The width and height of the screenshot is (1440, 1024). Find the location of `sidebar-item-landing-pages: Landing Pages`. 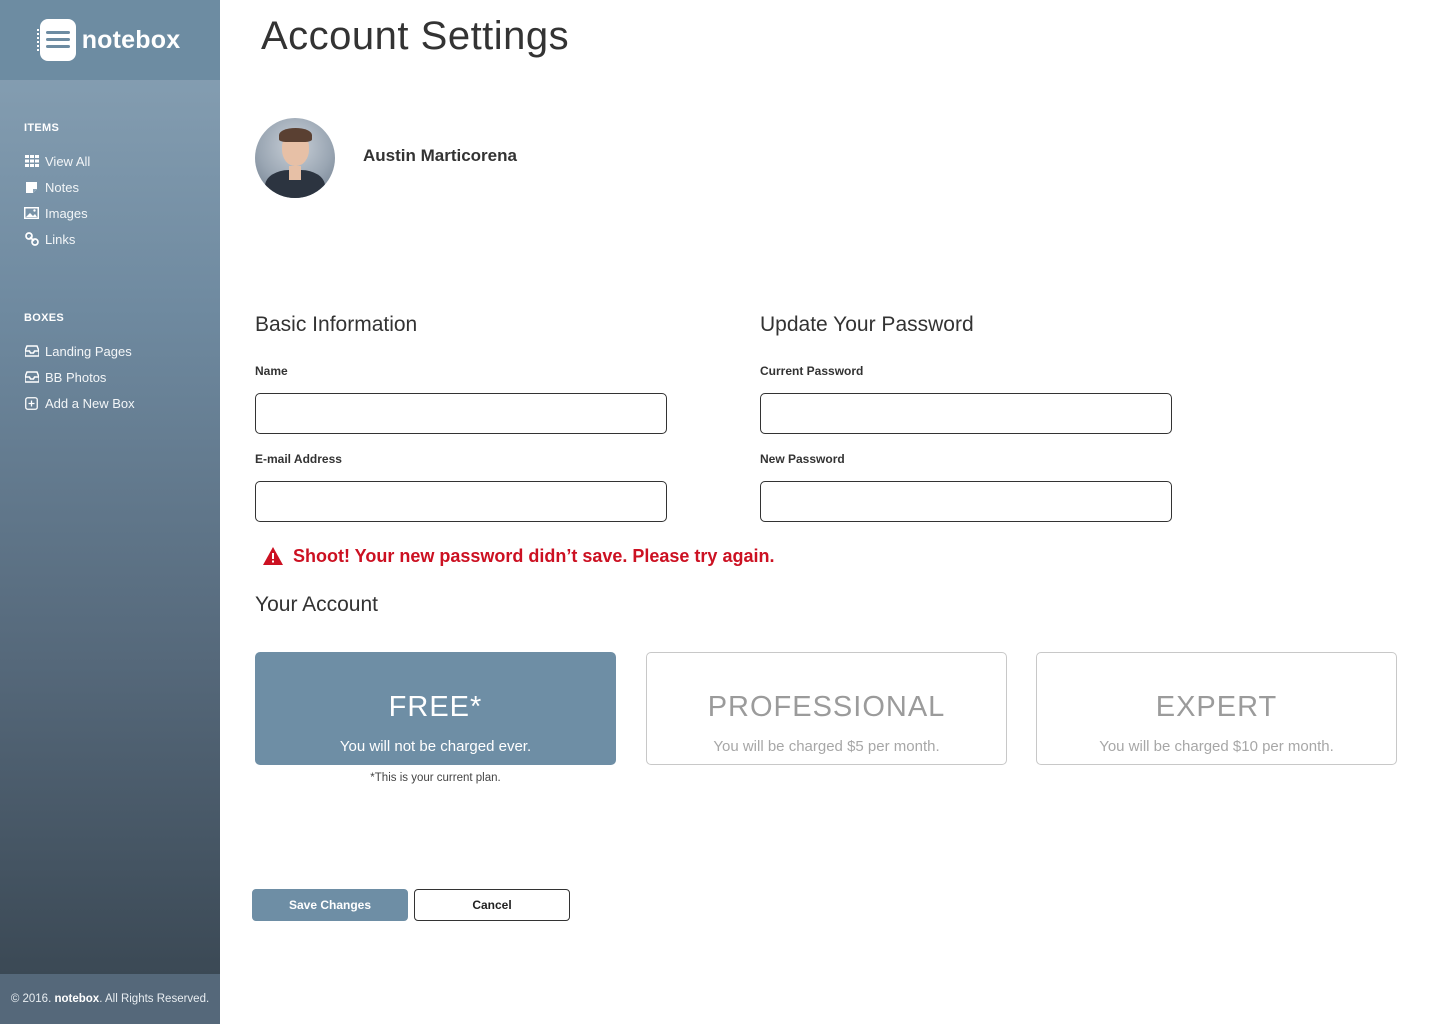

sidebar-item-landing-pages: Landing Pages is located at coordinates (79, 351).